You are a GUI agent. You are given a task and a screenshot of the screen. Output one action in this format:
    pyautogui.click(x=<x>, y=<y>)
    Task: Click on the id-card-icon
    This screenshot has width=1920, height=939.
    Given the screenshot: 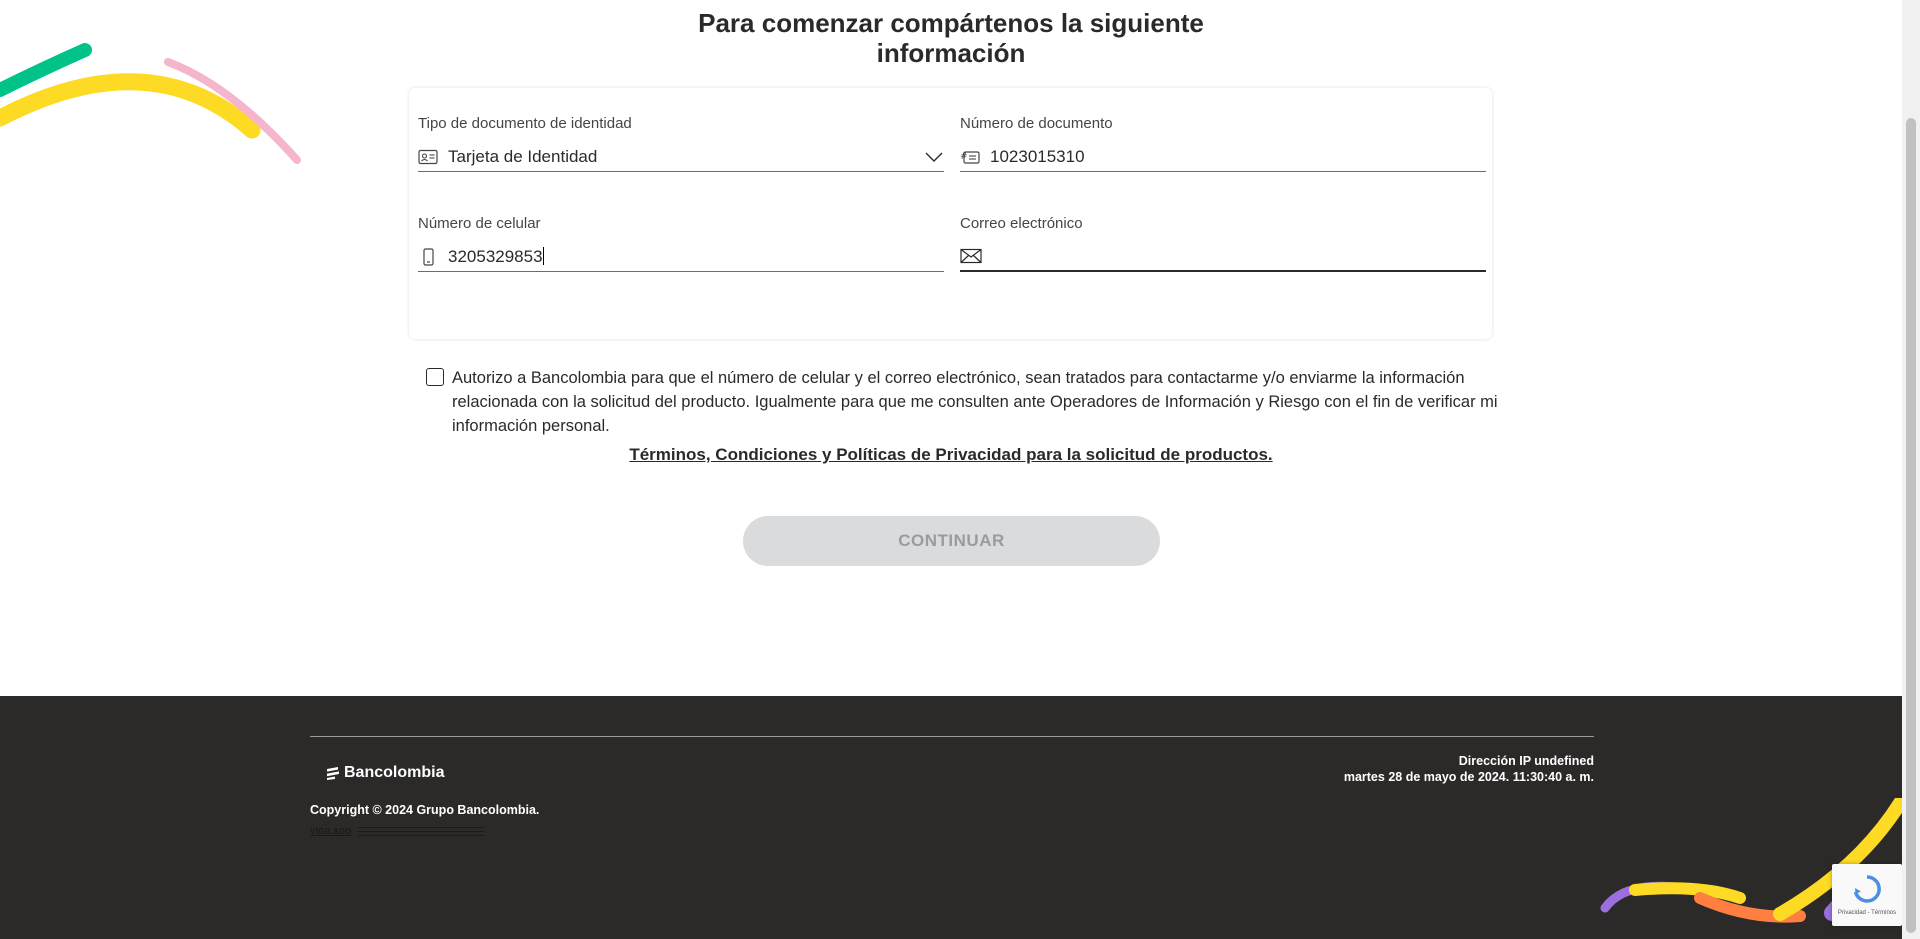 What is the action you would take?
    pyautogui.click(x=429, y=157)
    